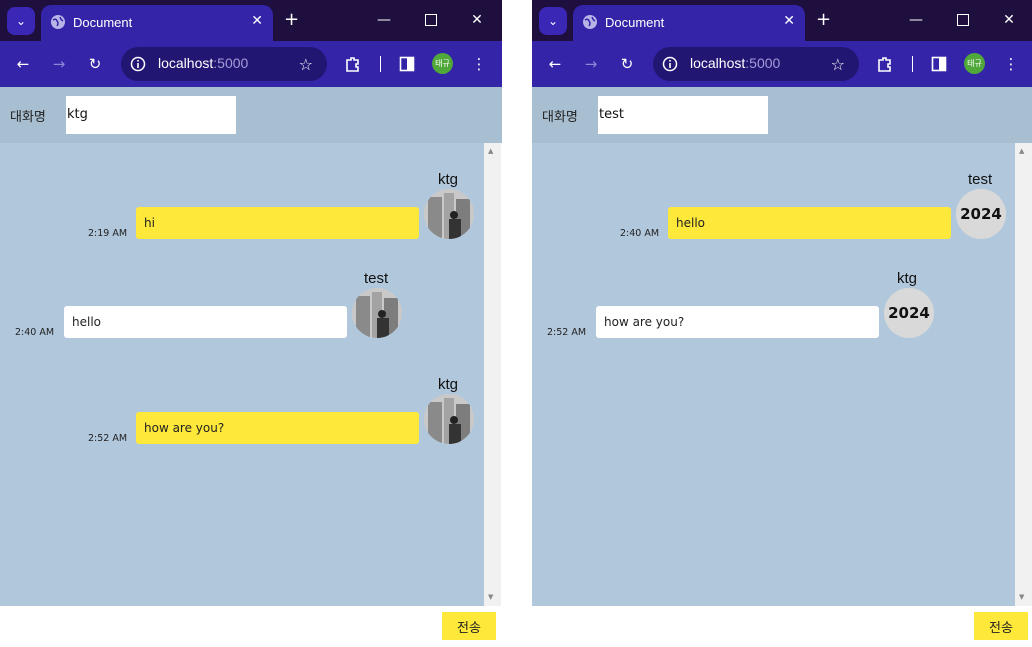 This screenshot has width=1032, height=647. What do you see at coordinates (517, 323) in the screenshot?
I see `desktop-gap` at bounding box center [517, 323].